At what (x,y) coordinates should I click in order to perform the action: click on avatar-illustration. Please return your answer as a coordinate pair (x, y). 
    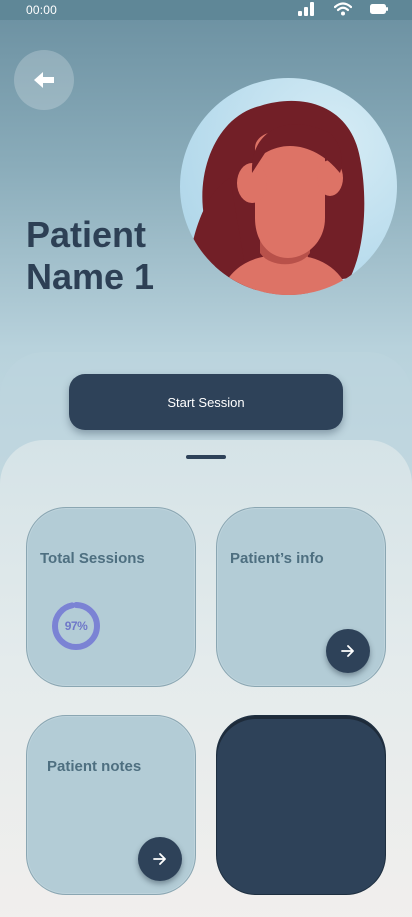
    Looking at the image, I should click on (276, 197).